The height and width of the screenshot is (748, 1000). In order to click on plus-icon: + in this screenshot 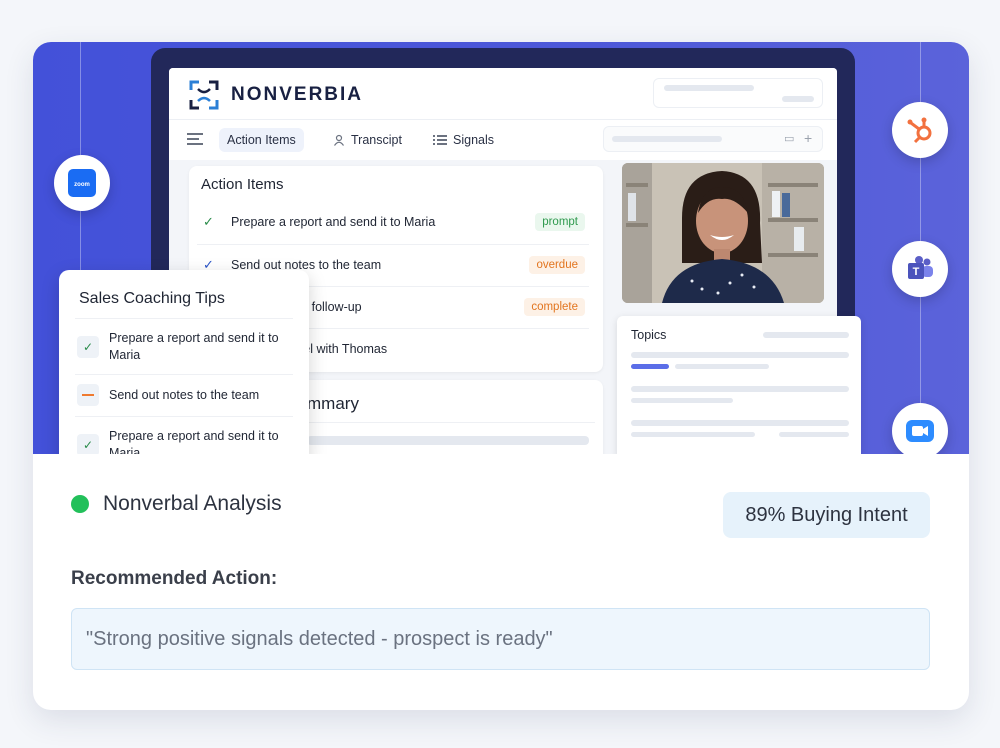, I will do `click(808, 138)`.